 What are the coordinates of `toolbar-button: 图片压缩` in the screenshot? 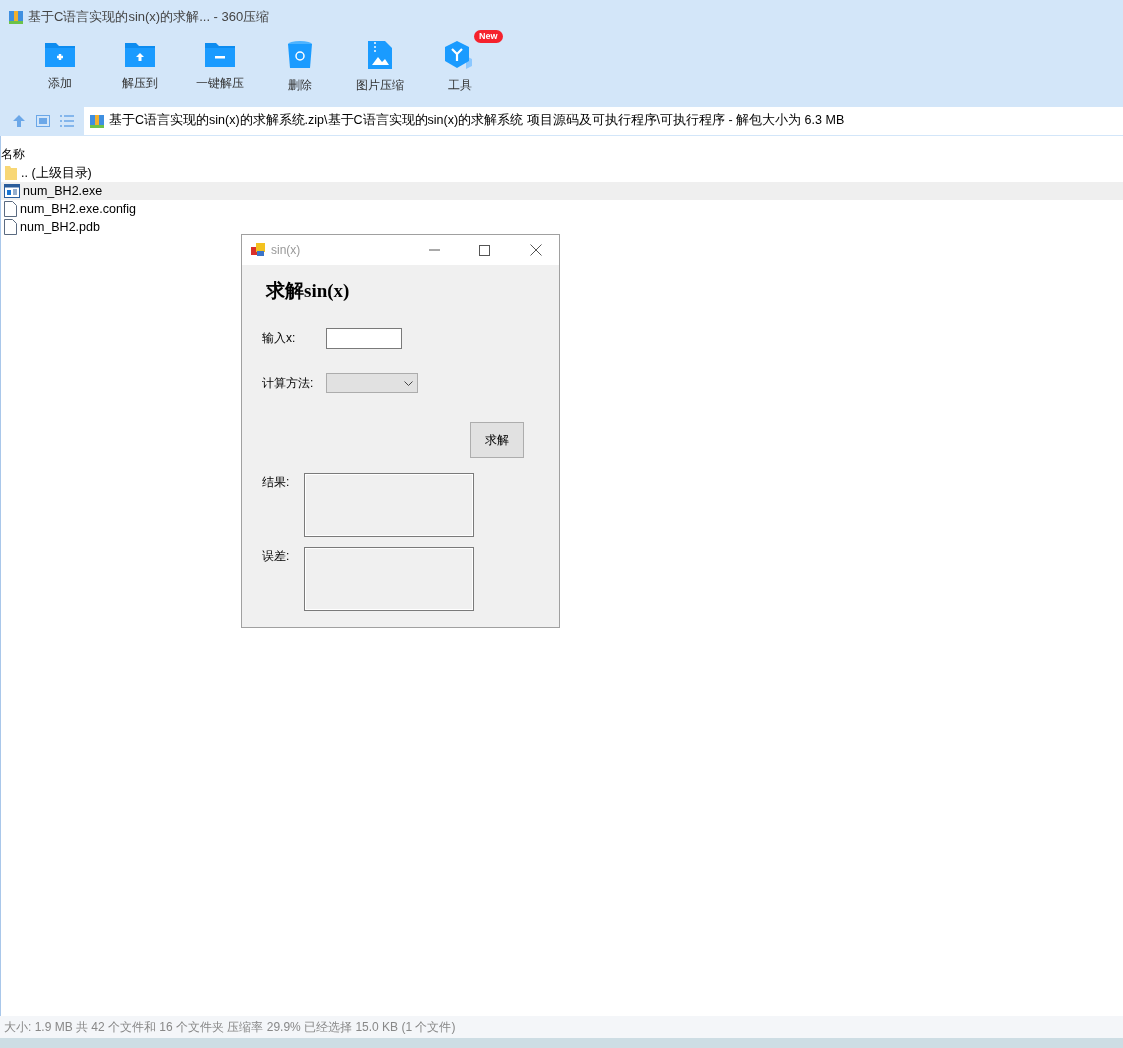 It's located at (380, 65).